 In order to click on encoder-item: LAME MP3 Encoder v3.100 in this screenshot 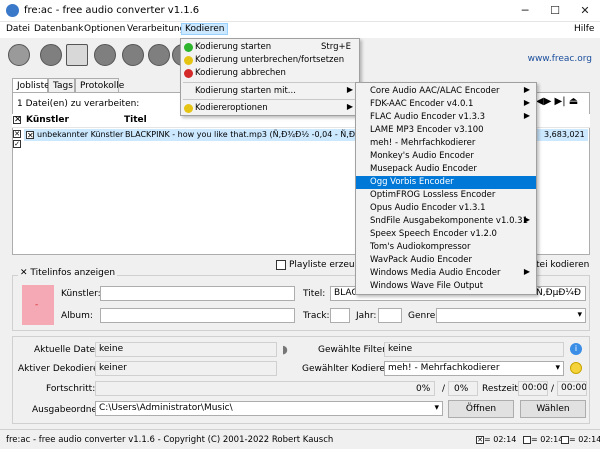, I will do `click(446, 130)`.